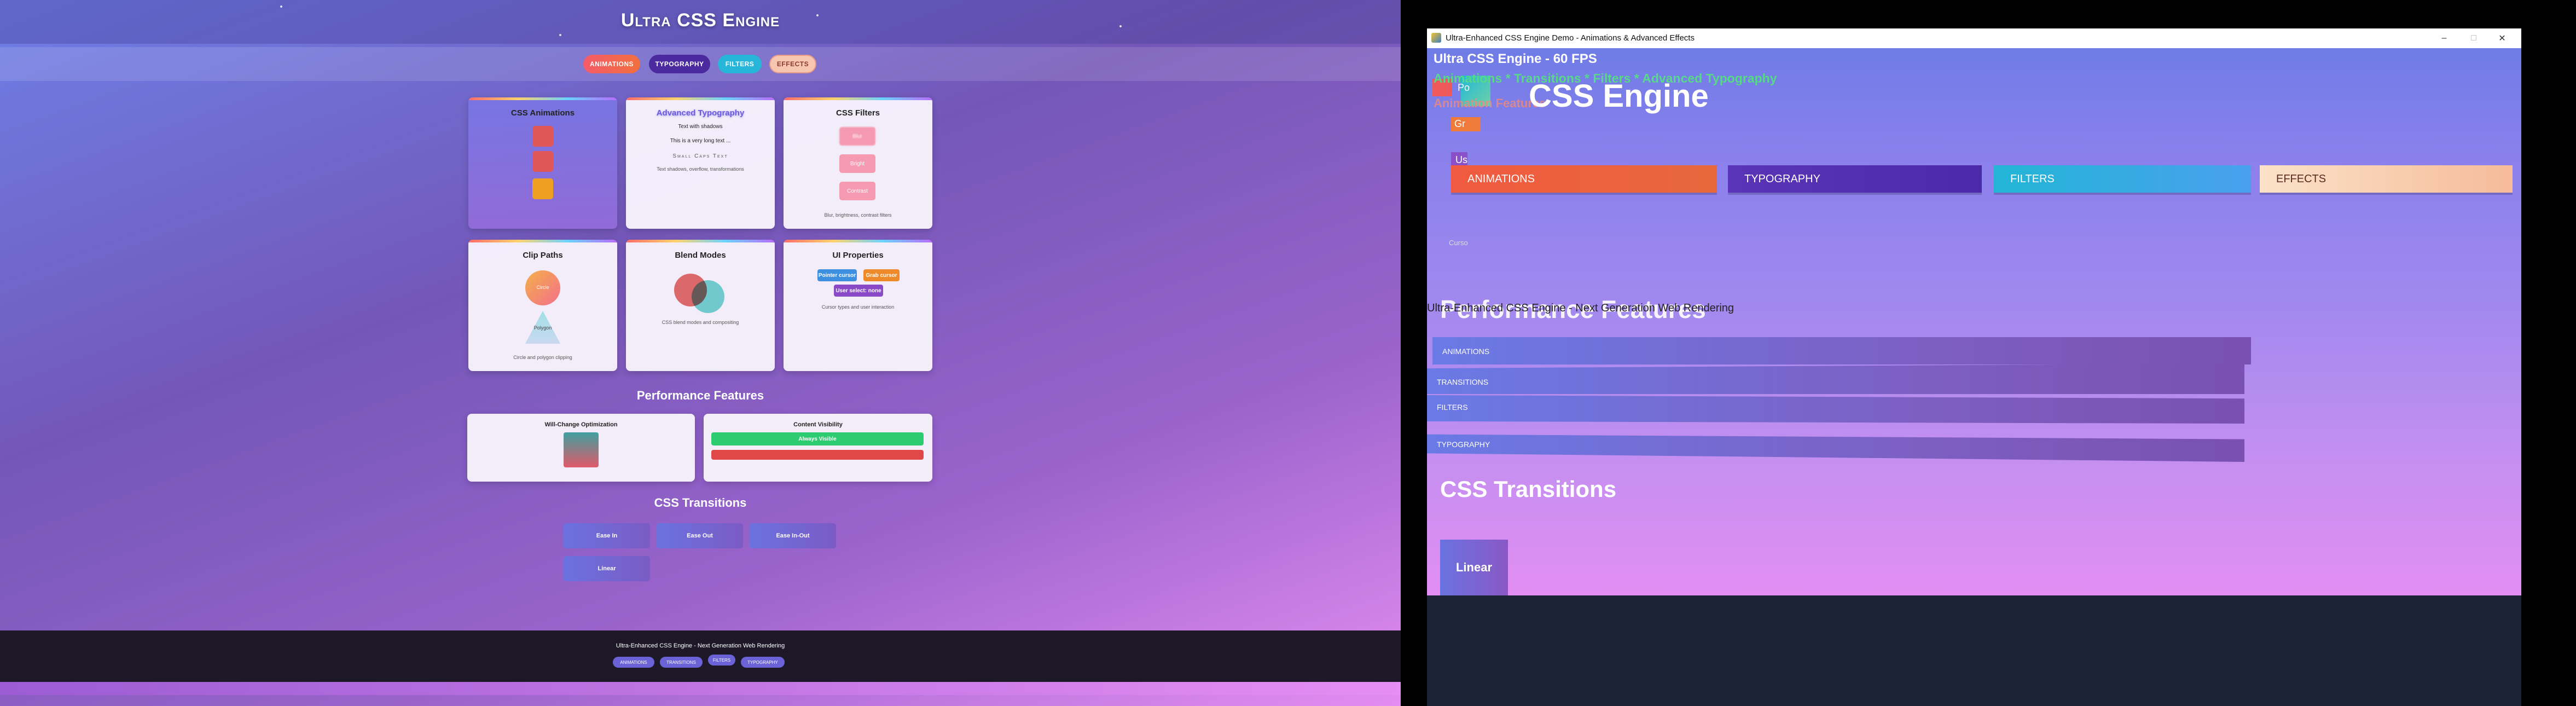 The height and width of the screenshot is (706, 2576). I want to click on always-visible-bar: Always Visible, so click(817, 438).